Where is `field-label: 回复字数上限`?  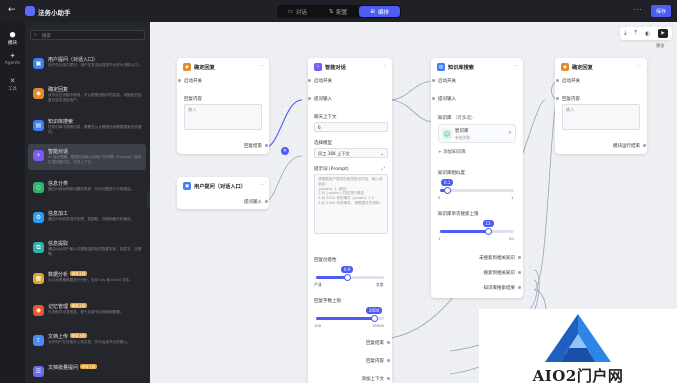
field-label: 回复字数上限 is located at coordinates (327, 301).